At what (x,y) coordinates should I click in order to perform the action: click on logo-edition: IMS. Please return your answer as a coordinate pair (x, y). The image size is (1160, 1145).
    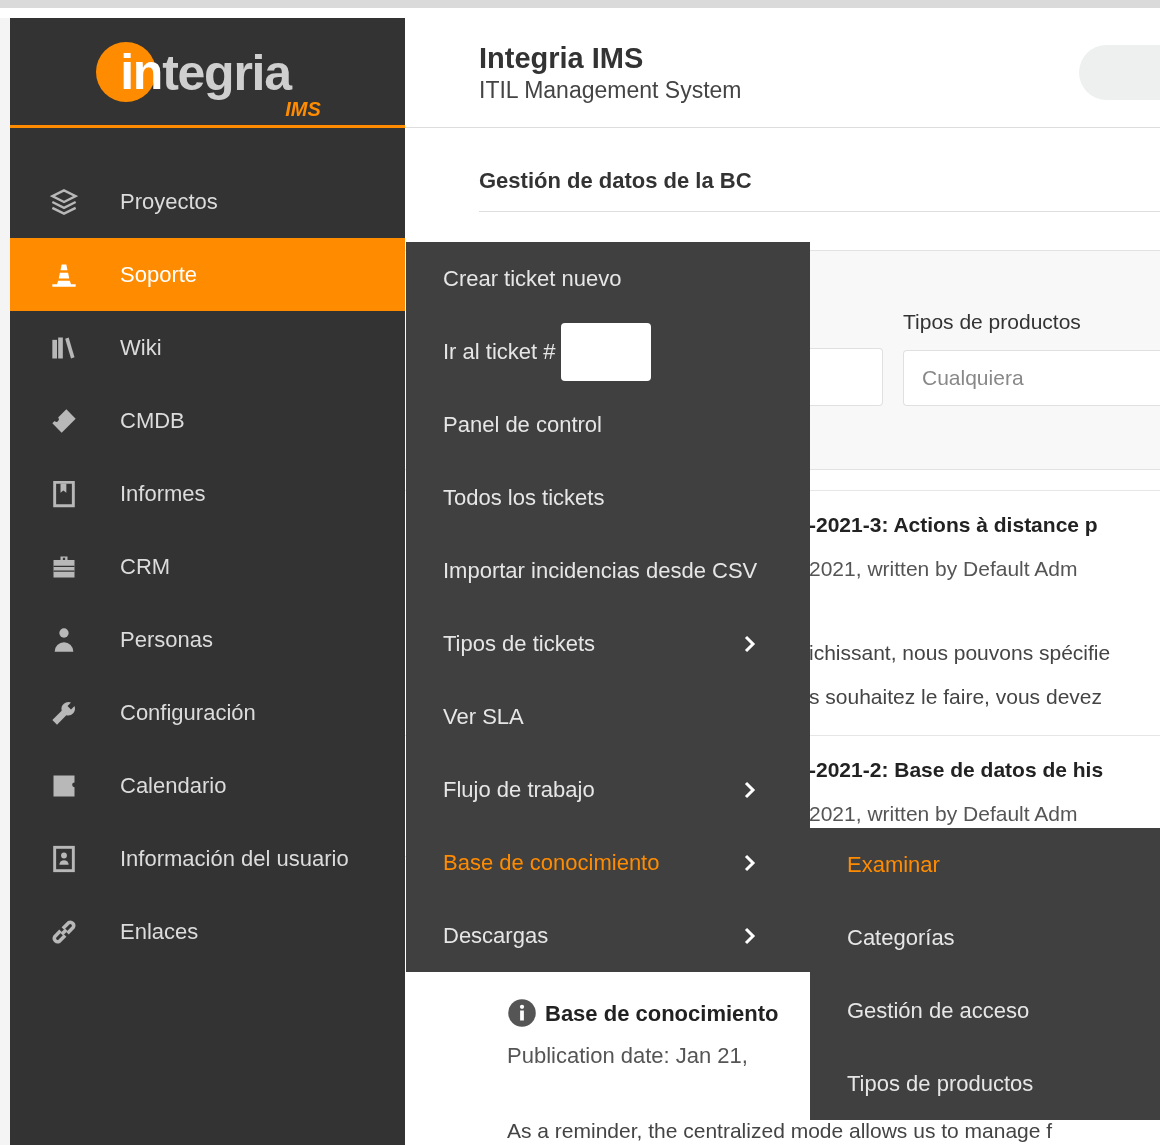
    Looking at the image, I should click on (303, 109).